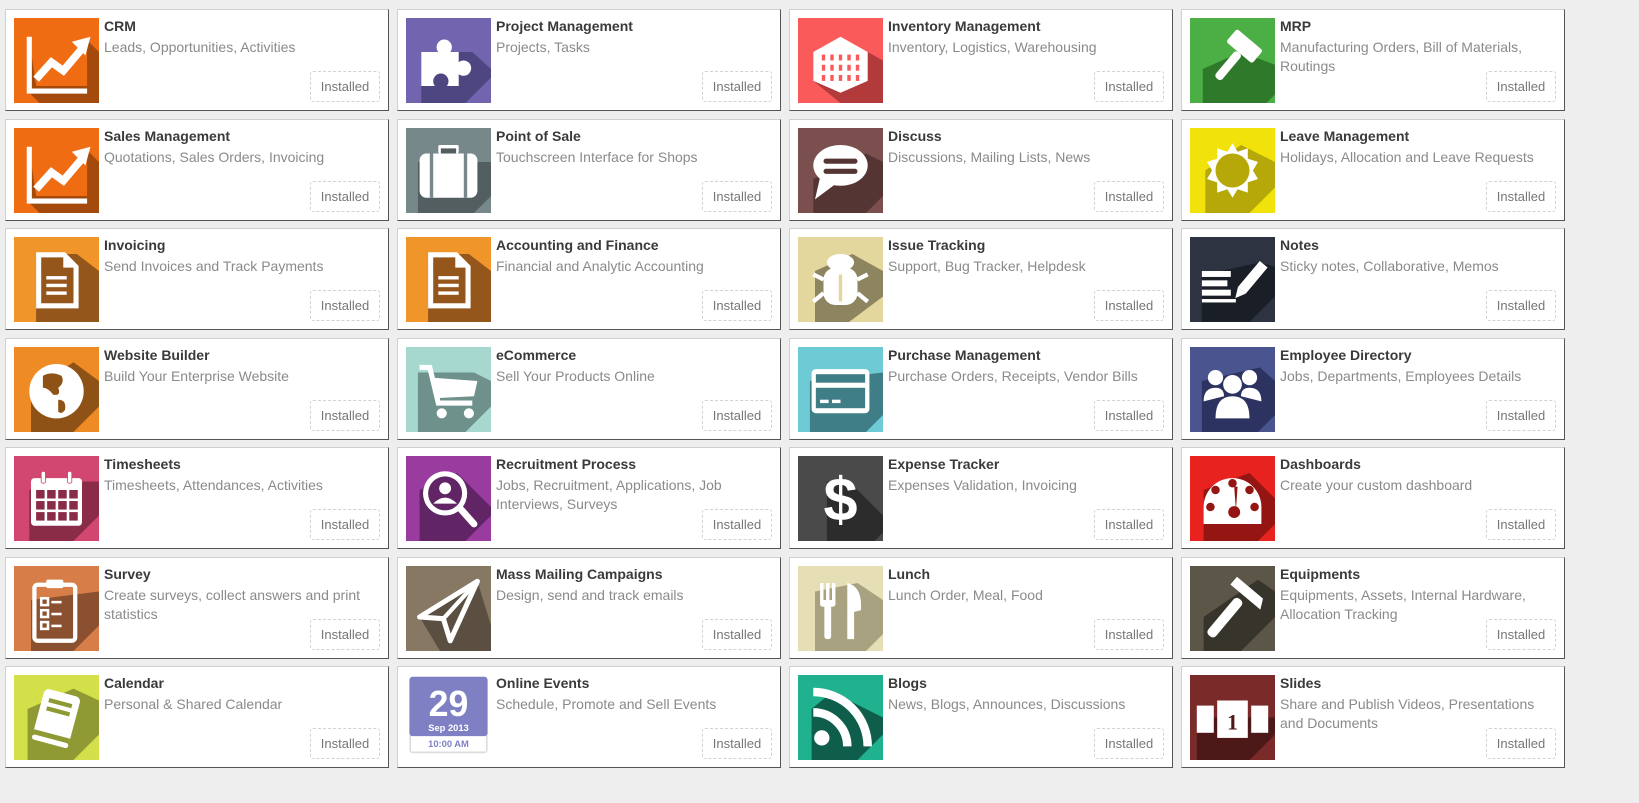 The image size is (1639, 803). What do you see at coordinates (56, 279) in the screenshot?
I see `document-icon` at bounding box center [56, 279].